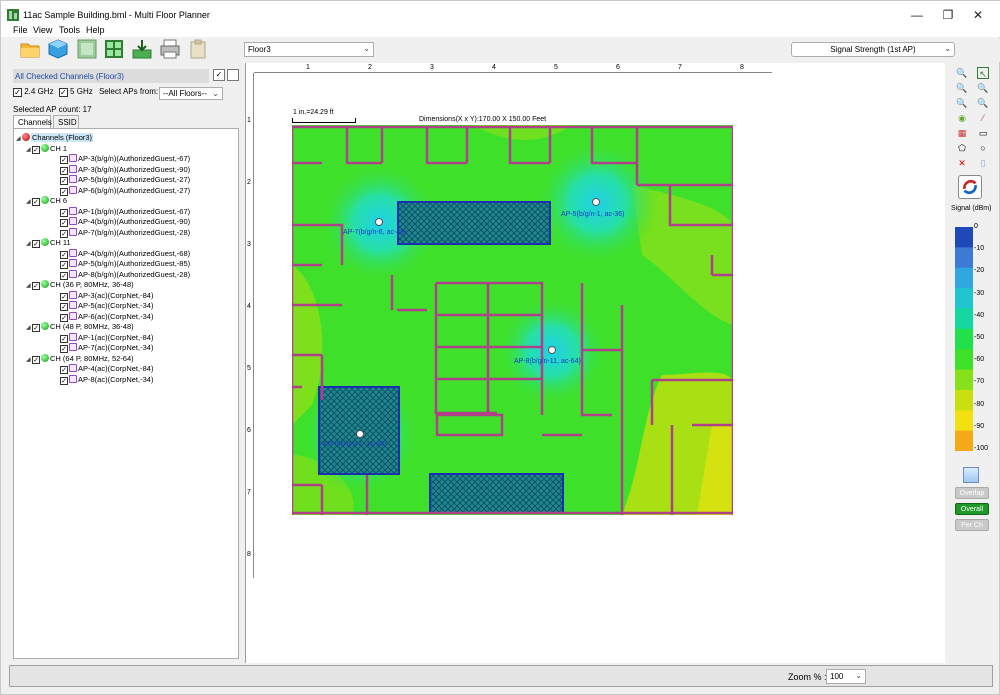 The image size is (1000, 695). I want to click on tree-ap-item: ✓ AP-4(ac)(CorpNet,-84), so click(106, 369).